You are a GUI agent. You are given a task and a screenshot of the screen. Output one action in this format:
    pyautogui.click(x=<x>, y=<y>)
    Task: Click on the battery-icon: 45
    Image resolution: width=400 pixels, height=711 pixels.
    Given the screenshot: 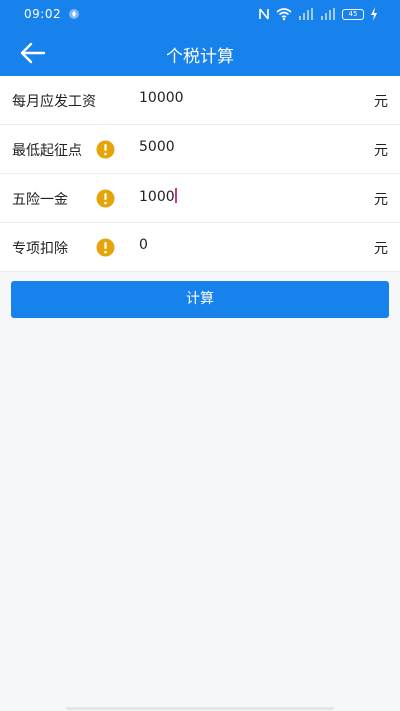 What is the action you would take?
    pyautogui.click(x=353, y=14)
    